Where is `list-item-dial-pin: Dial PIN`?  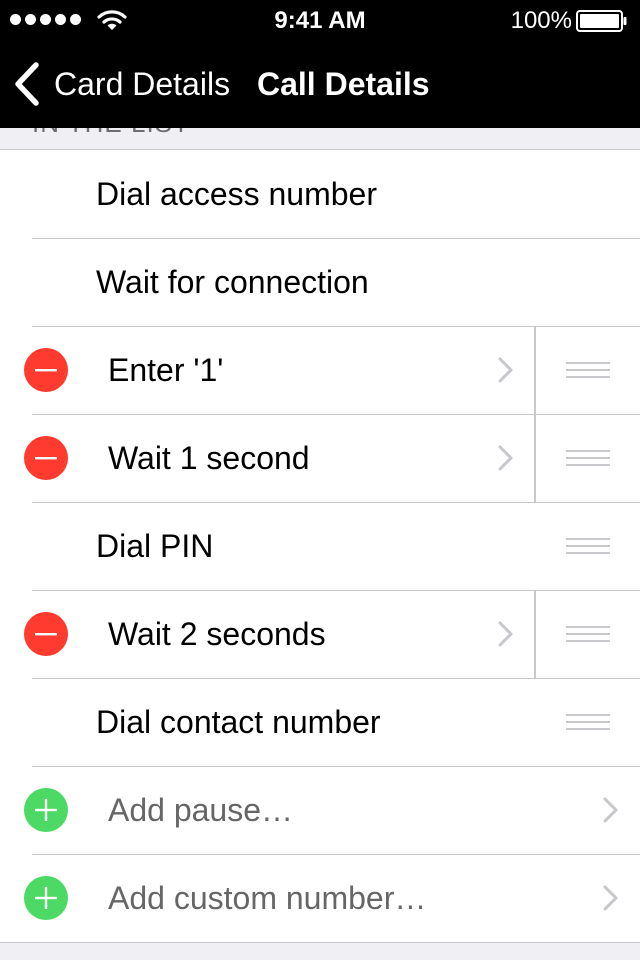 list-item-dial-pin: Dial PIN is located at coordinates (320, 546).